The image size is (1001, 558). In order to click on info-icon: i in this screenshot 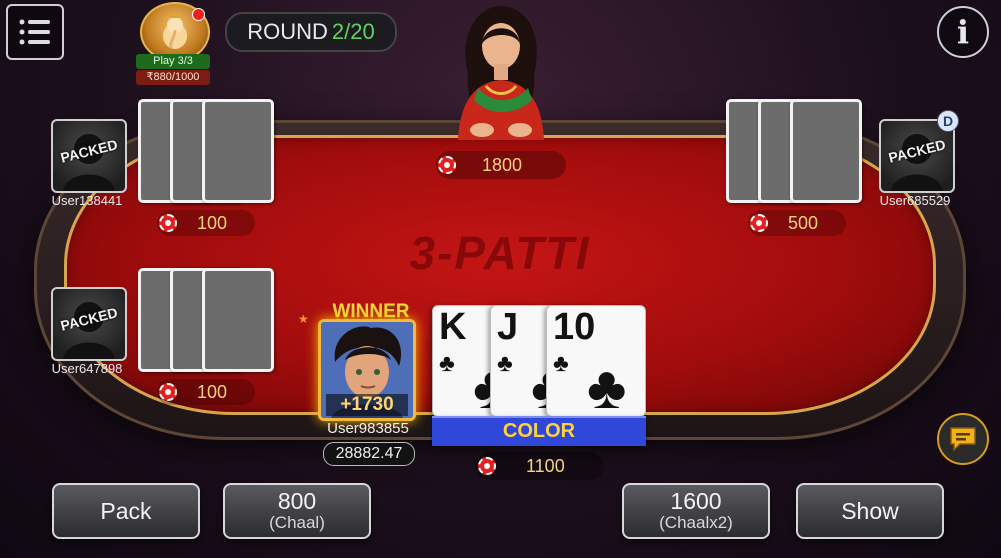, I will do `click(963, 32)`.